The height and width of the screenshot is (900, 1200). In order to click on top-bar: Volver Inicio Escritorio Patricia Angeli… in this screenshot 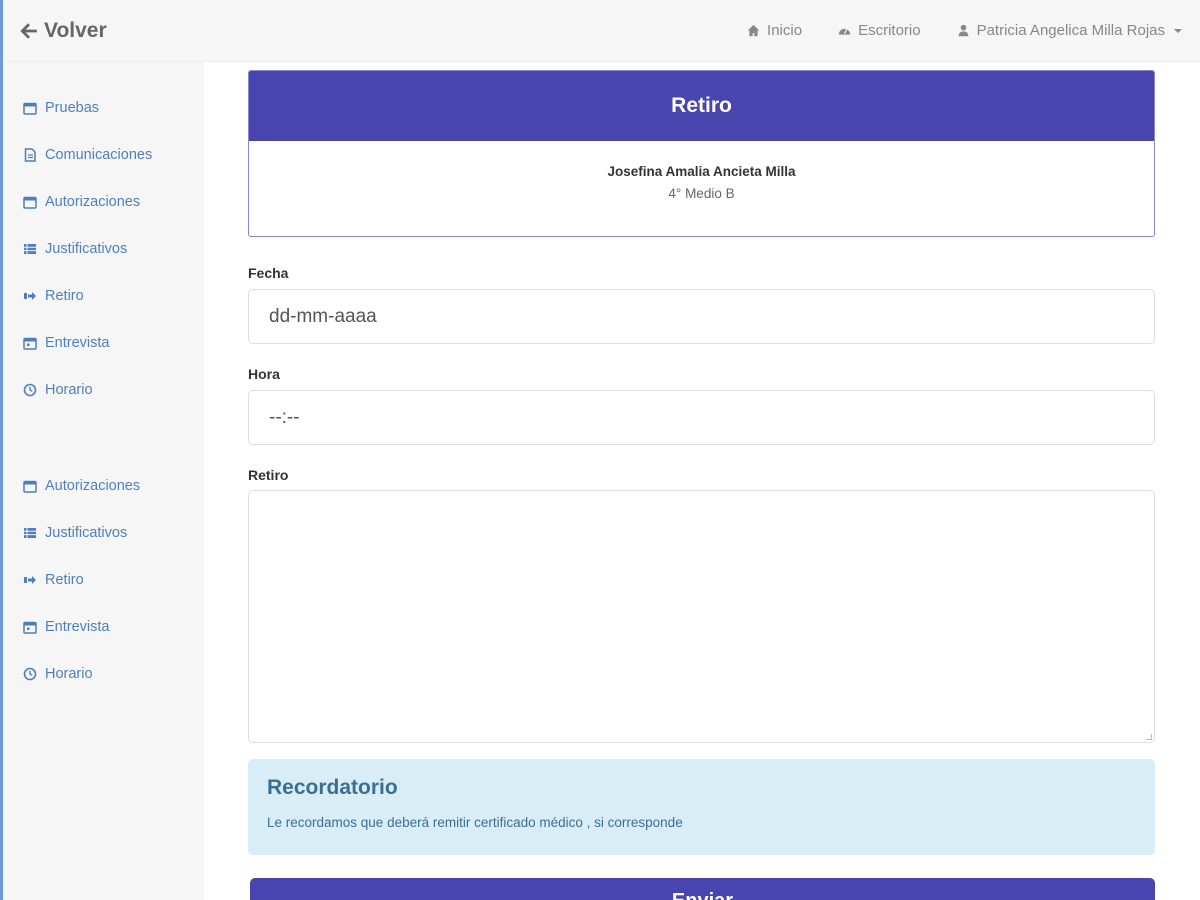, I will do `click(600, 31)`.